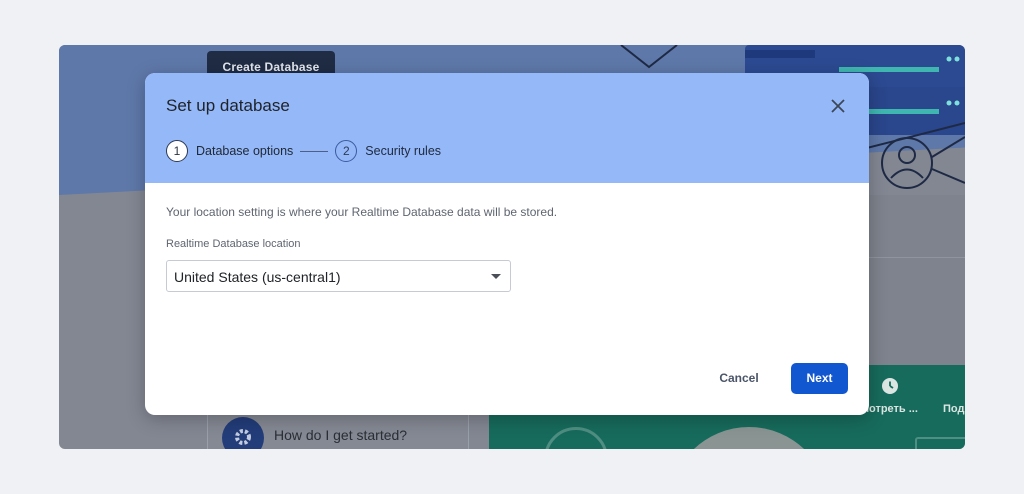  Describe the element at coordinates (228, 105) in the screenshot. I see `dialog-title: Set up database` at that location.